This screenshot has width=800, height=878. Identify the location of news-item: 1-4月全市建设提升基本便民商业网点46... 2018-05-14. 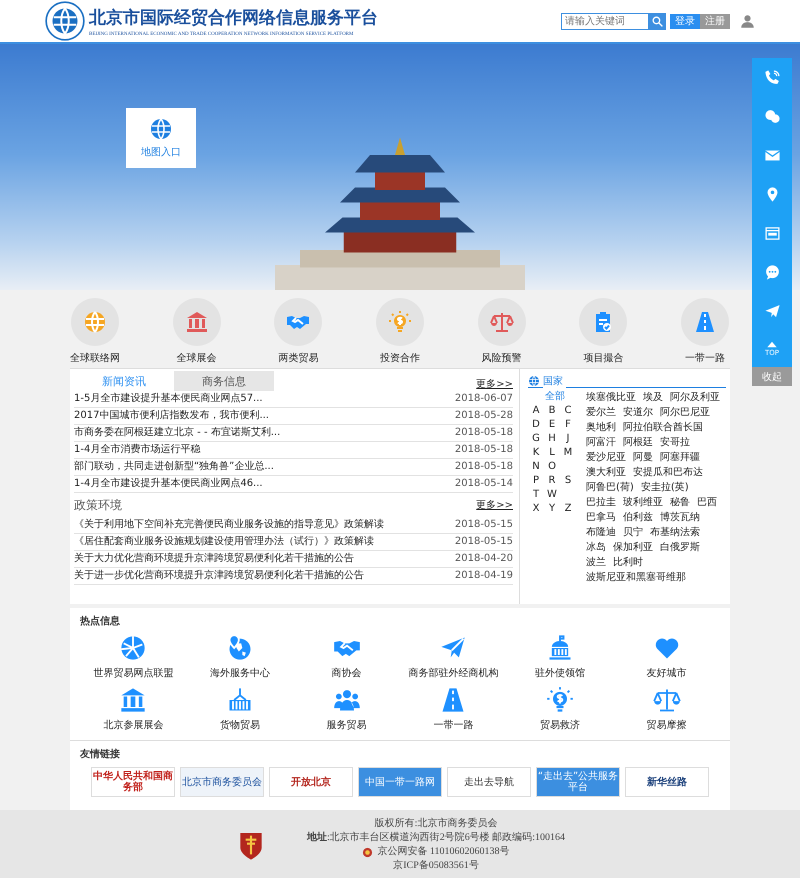
(293, 484).